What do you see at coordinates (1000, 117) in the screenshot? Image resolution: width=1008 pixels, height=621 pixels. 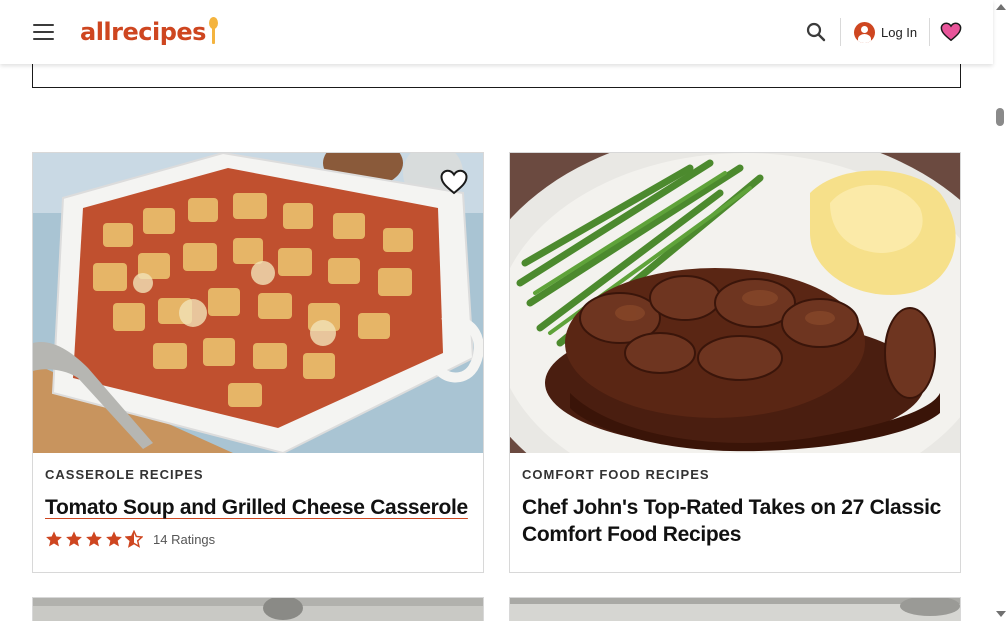 I see `scroll-thumb` at bounding box center [1000, 117].